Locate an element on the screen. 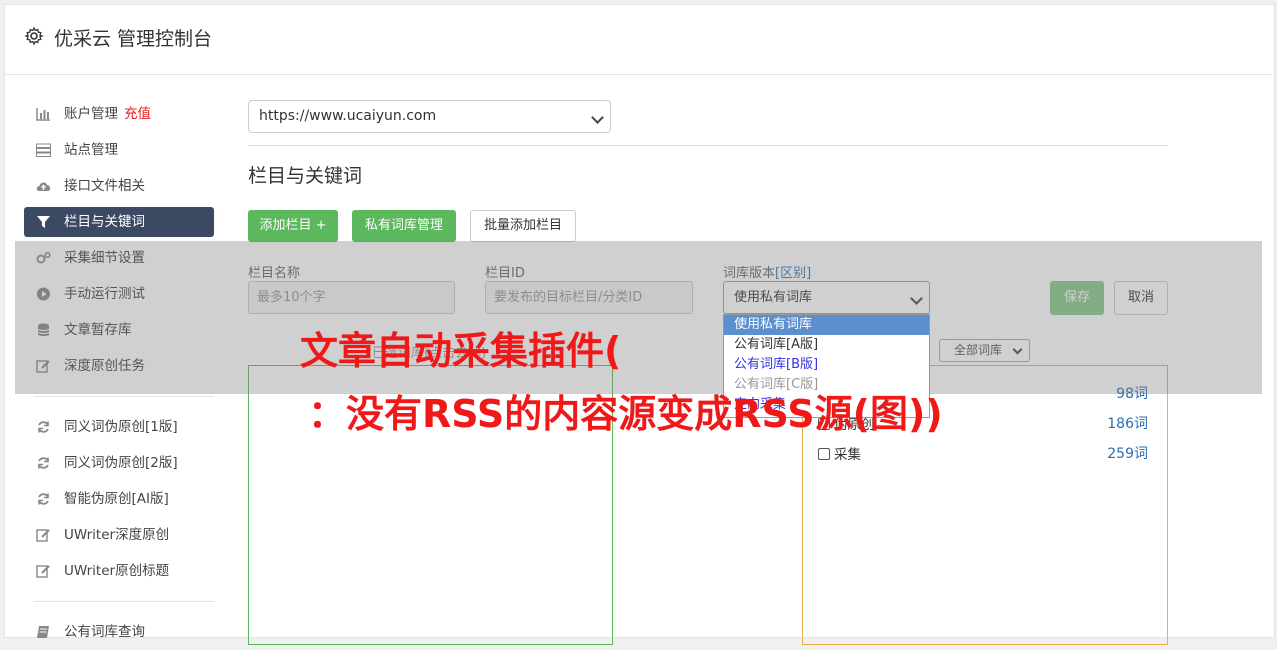  sidebar-item-synonym-v2: 同义词伪原创[2版] is located at coordinates (119, 463).